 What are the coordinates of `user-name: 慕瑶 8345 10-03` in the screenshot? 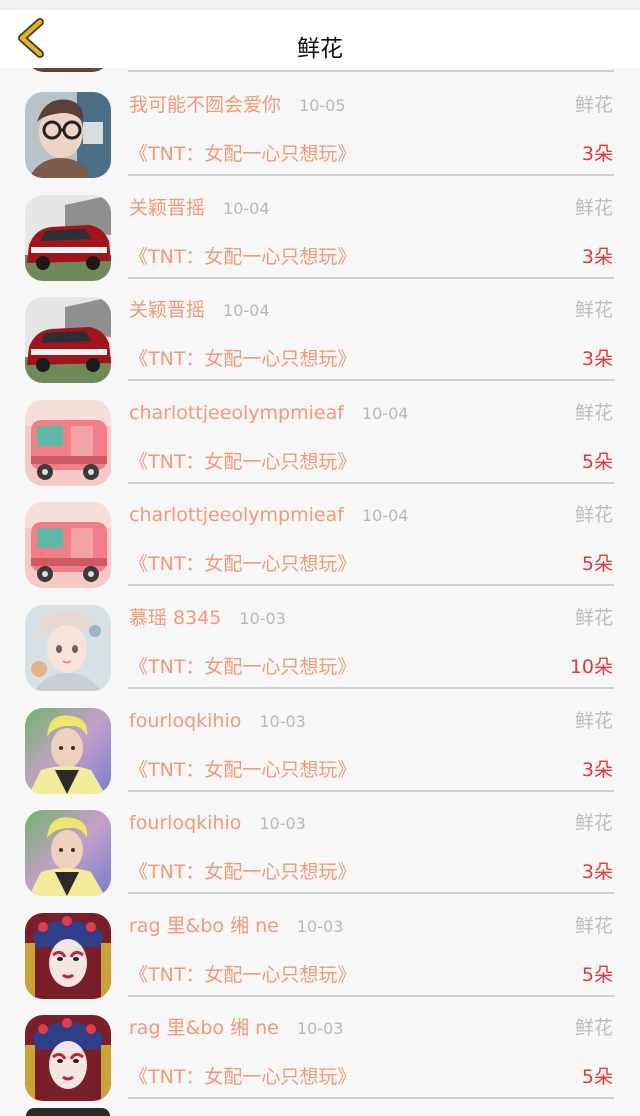 It's located at (207, 618).